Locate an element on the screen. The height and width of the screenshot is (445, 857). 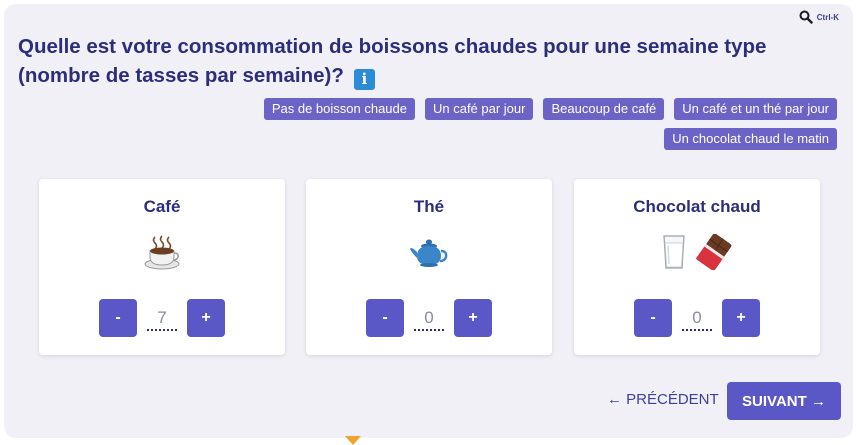
milk-glass-icon is located at coordinates (674, 252).